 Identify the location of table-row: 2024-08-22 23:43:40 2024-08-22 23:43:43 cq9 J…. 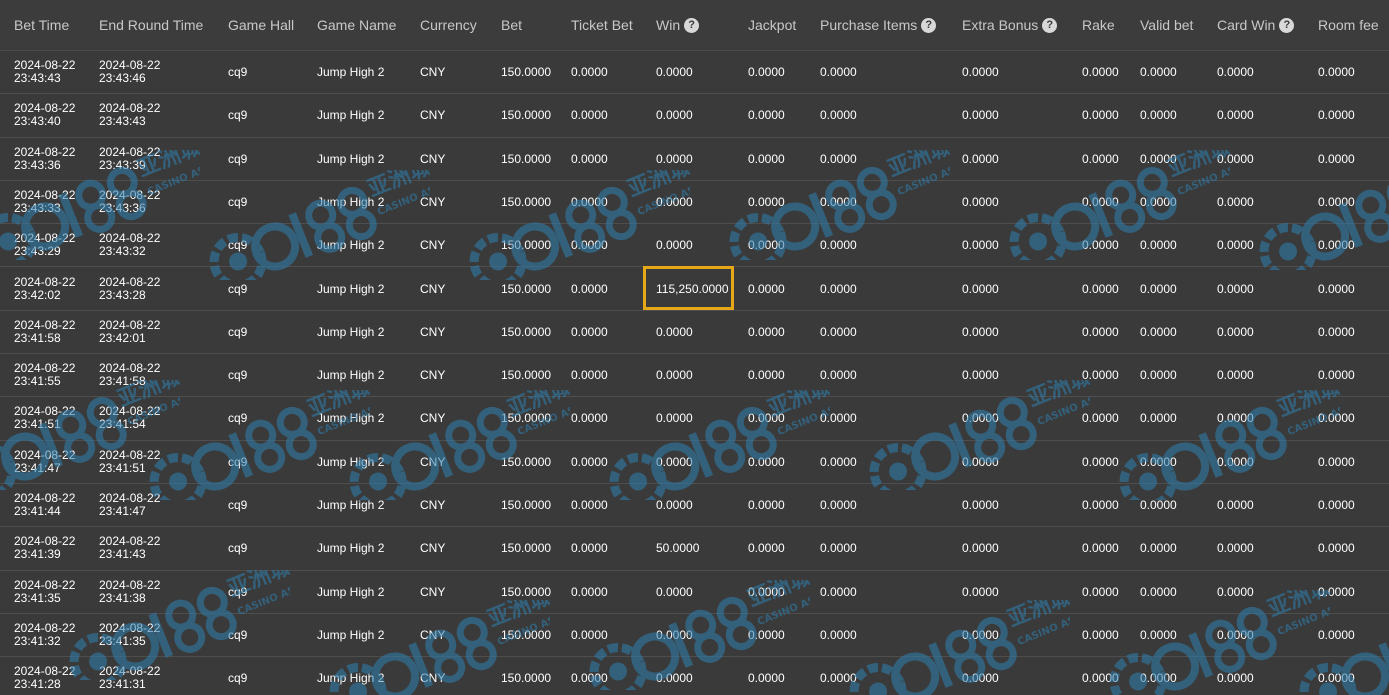
(694, 115).